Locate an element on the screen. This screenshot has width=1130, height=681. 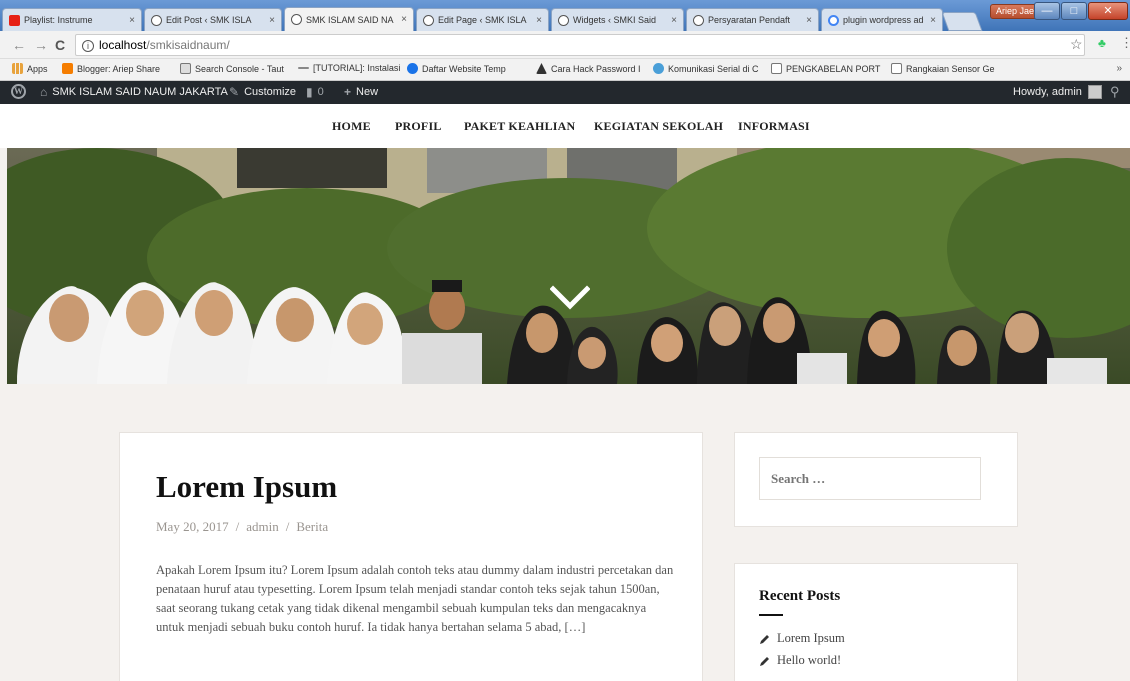
wordpress-logo-icon: W is located at coordinates (18, 91).